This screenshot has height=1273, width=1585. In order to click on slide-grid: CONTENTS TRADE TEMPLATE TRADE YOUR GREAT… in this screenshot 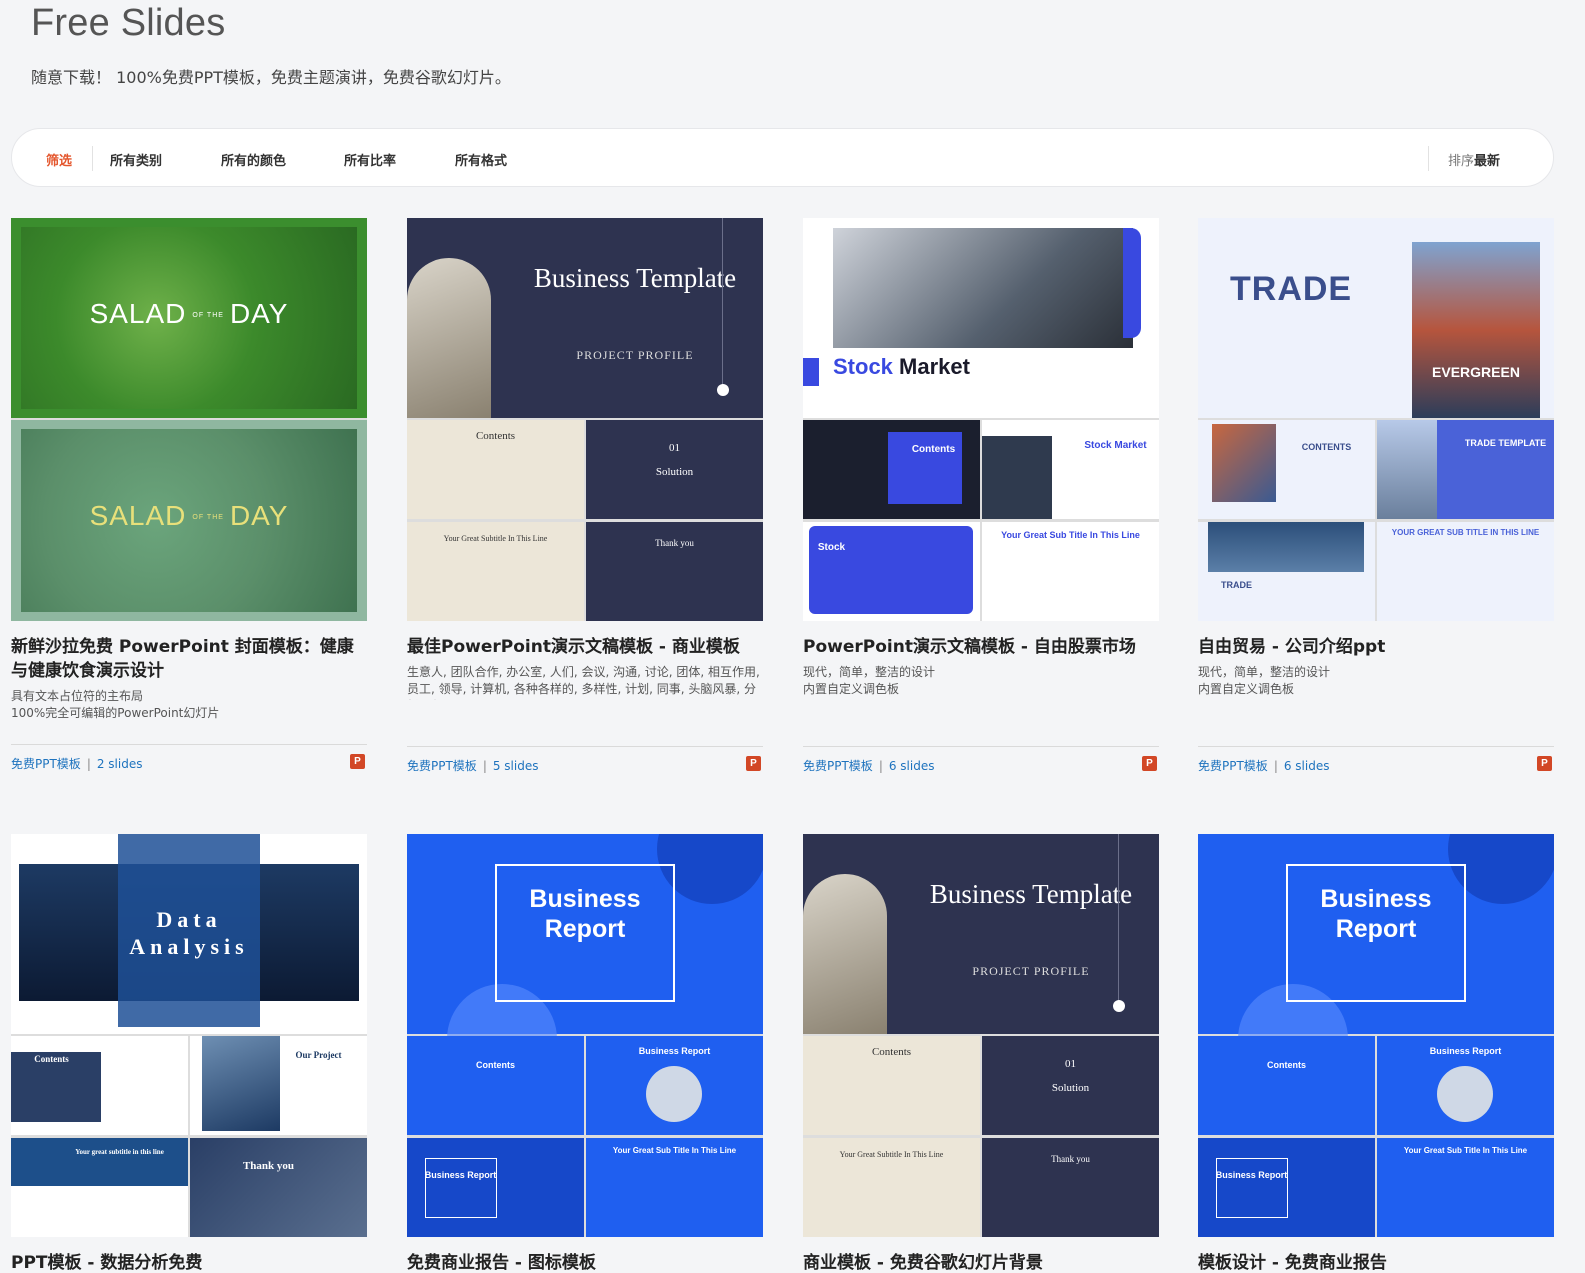, I will do `click(1376, 520)`.